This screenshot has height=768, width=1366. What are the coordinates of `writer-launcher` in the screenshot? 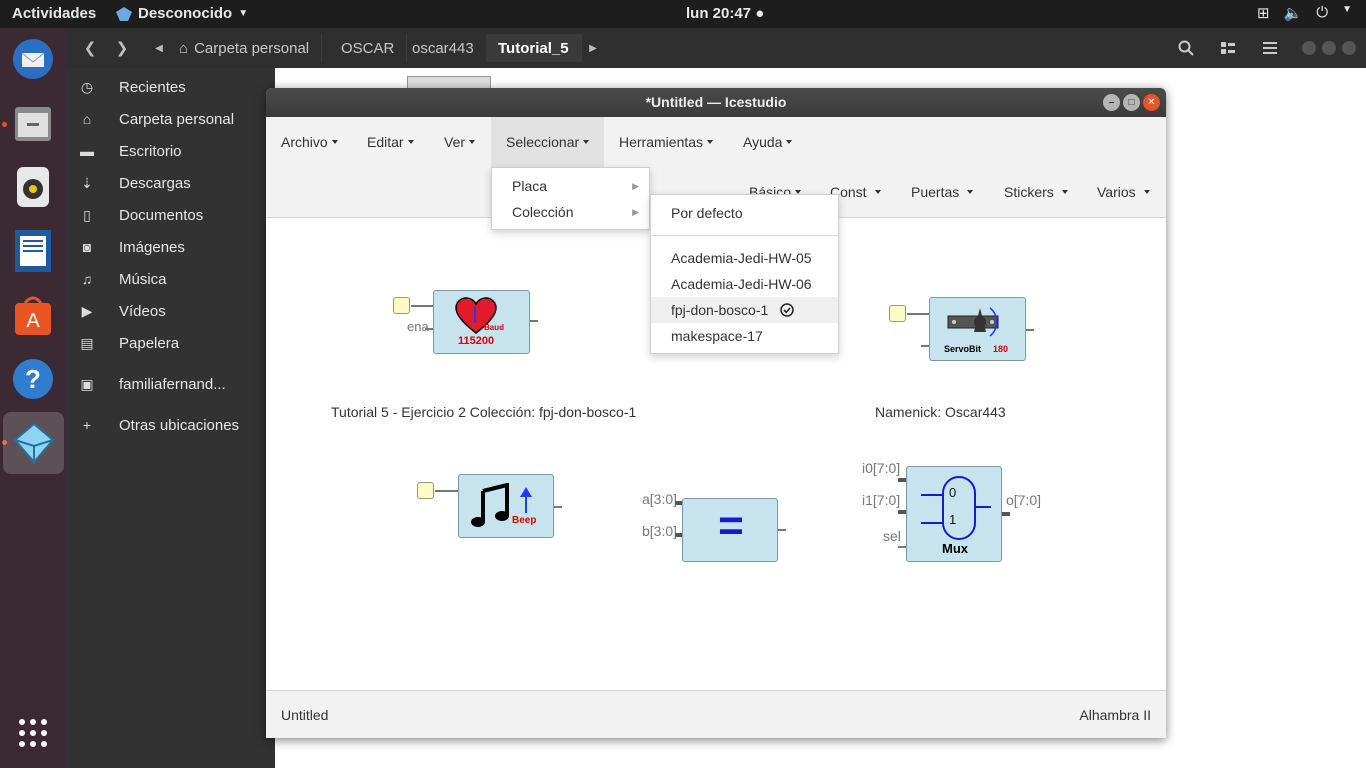 It's located at (33, 251).